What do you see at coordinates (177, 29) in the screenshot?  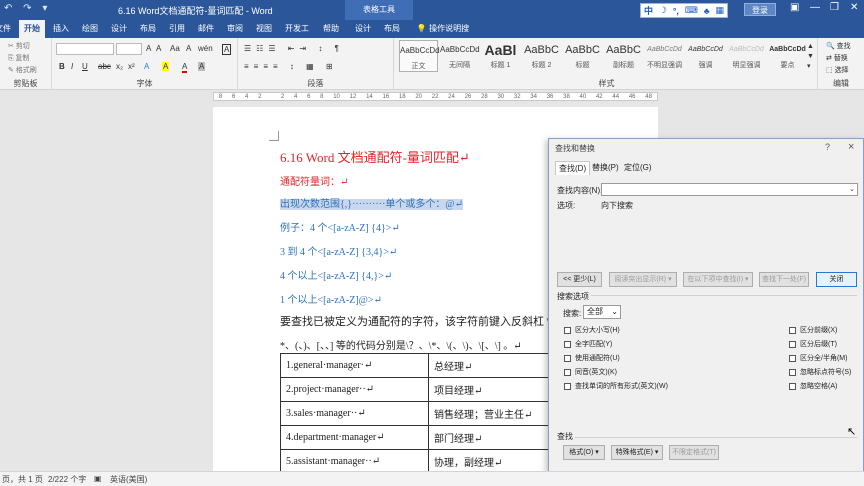 I see `tab-references: 引用` at bounding box center [177, 29].